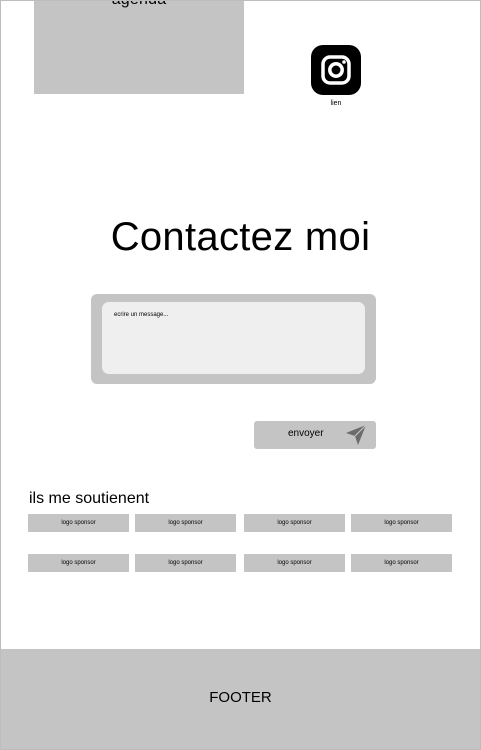 The image size is (481, 750). I want to click on footer-label: FOOTER, so click(240, 697).